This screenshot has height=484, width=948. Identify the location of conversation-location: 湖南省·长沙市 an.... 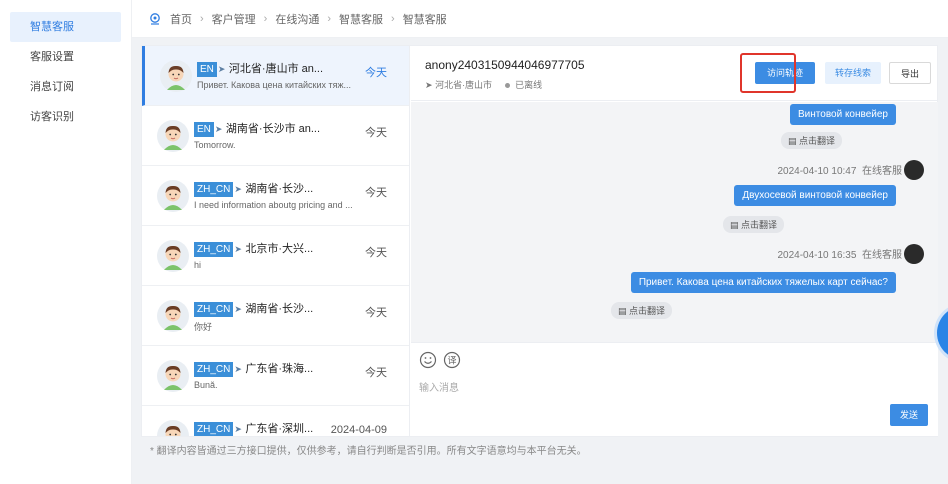
(273, 129).